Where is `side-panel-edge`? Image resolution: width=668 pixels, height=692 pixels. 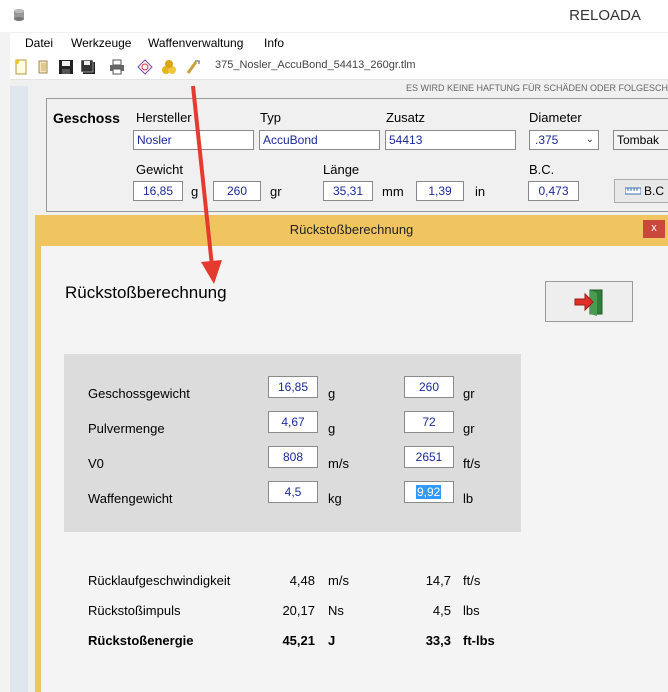
side-panel-edge is located at coordinates (19, 389).